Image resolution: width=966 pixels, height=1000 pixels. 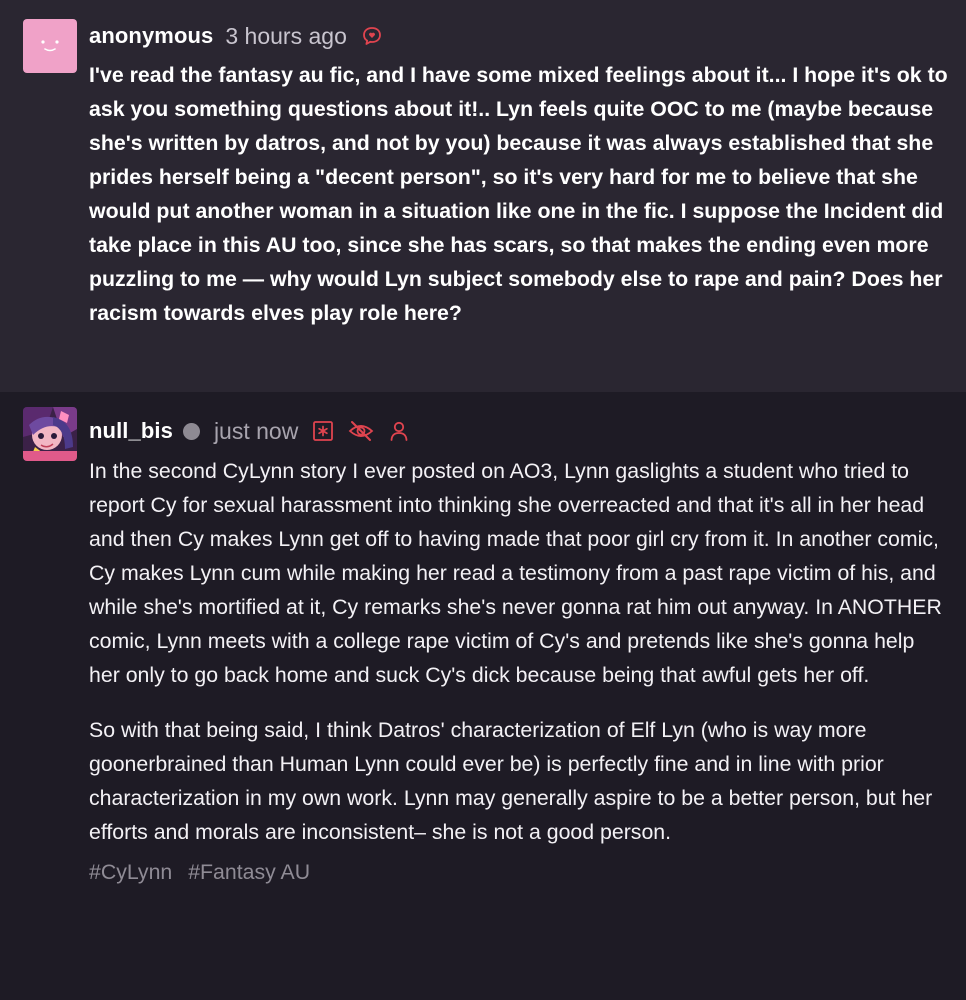 I want to click on tag: #CyLynn, so click(x=130, y=872).